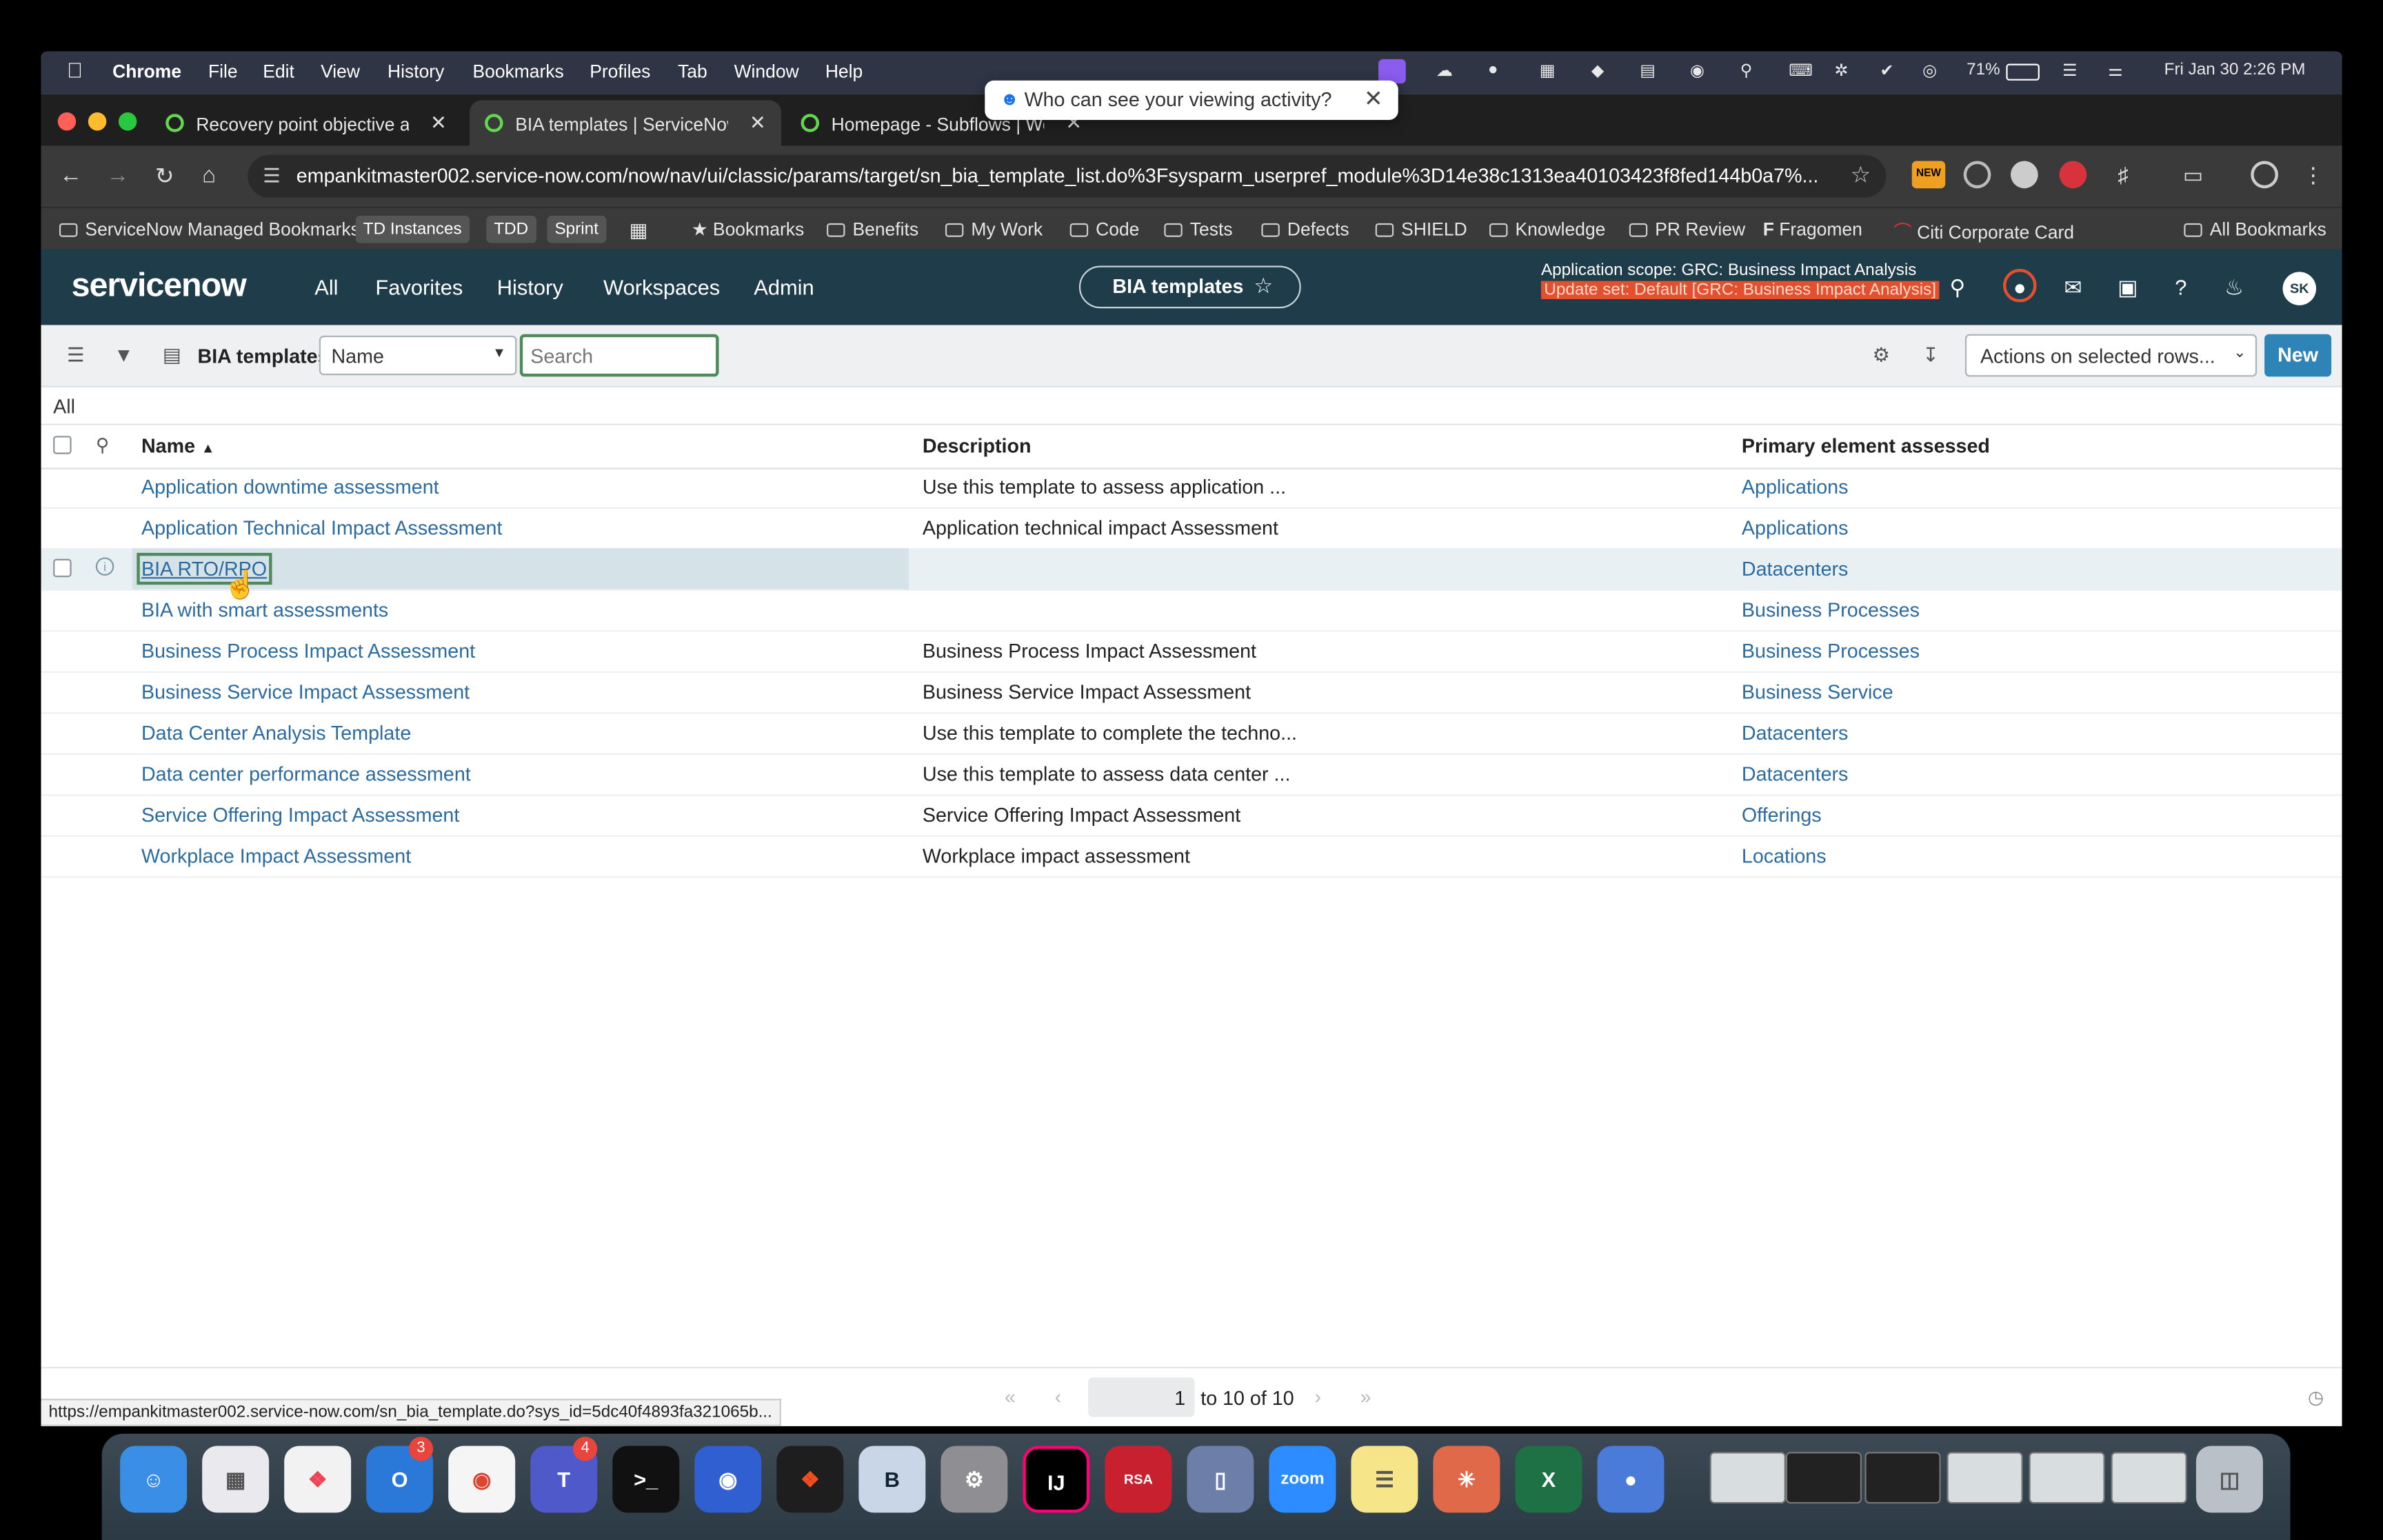  What do you see at coordinates (1977, 175) in the screenshot?
I see `extension-circle-icon` at bounding box center [1977, 175].